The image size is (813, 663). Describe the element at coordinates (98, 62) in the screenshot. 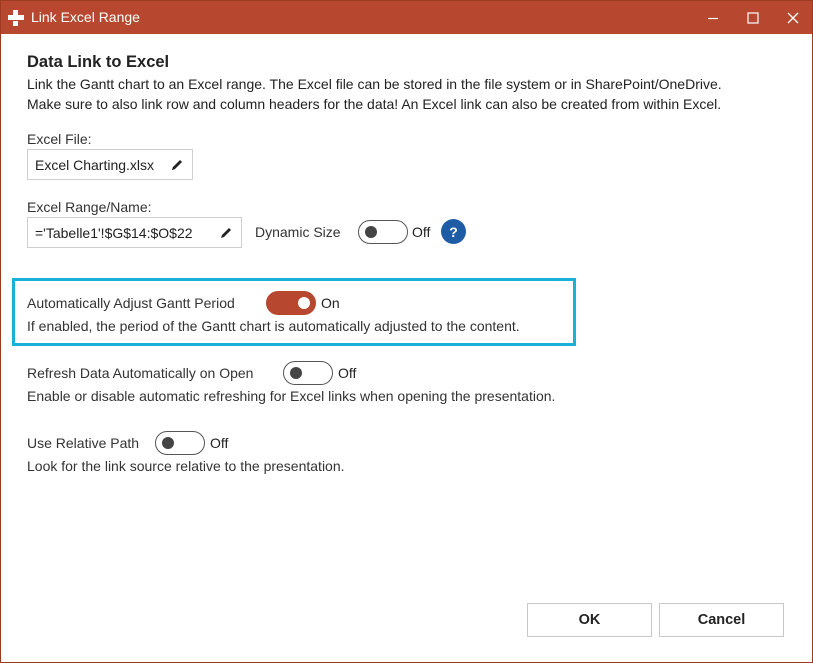

I see `section-title: Data Link to Excel` at that location.